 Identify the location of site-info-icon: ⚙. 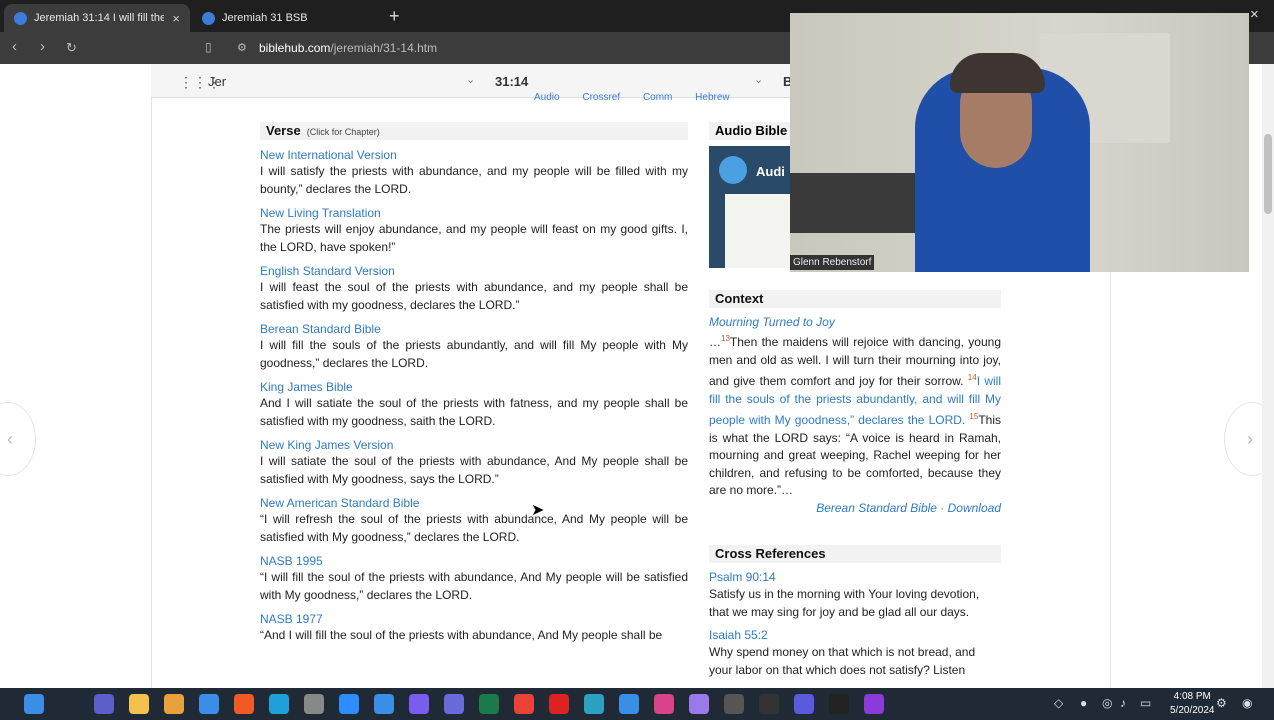
(242, 47).